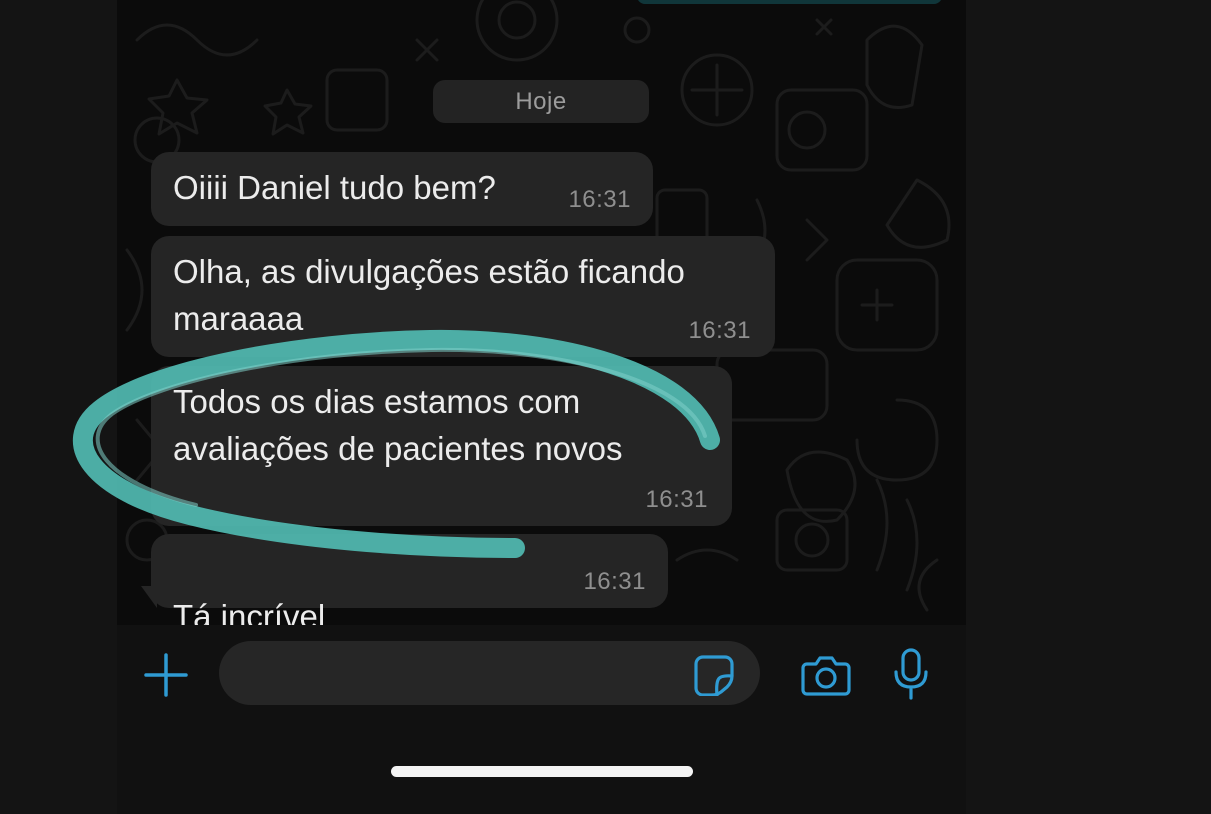 Image resolution: width=1211 pixels, height=814 pixels. Describe the element at coordinates (149, 597) in the screenshot. I see `bubble-tail` at that location.